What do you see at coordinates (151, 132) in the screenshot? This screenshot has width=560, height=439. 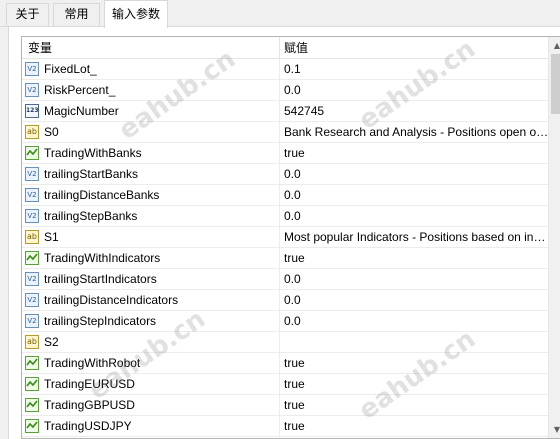 I see `variable-cell: ab S0` at bounding box center [151, 132].